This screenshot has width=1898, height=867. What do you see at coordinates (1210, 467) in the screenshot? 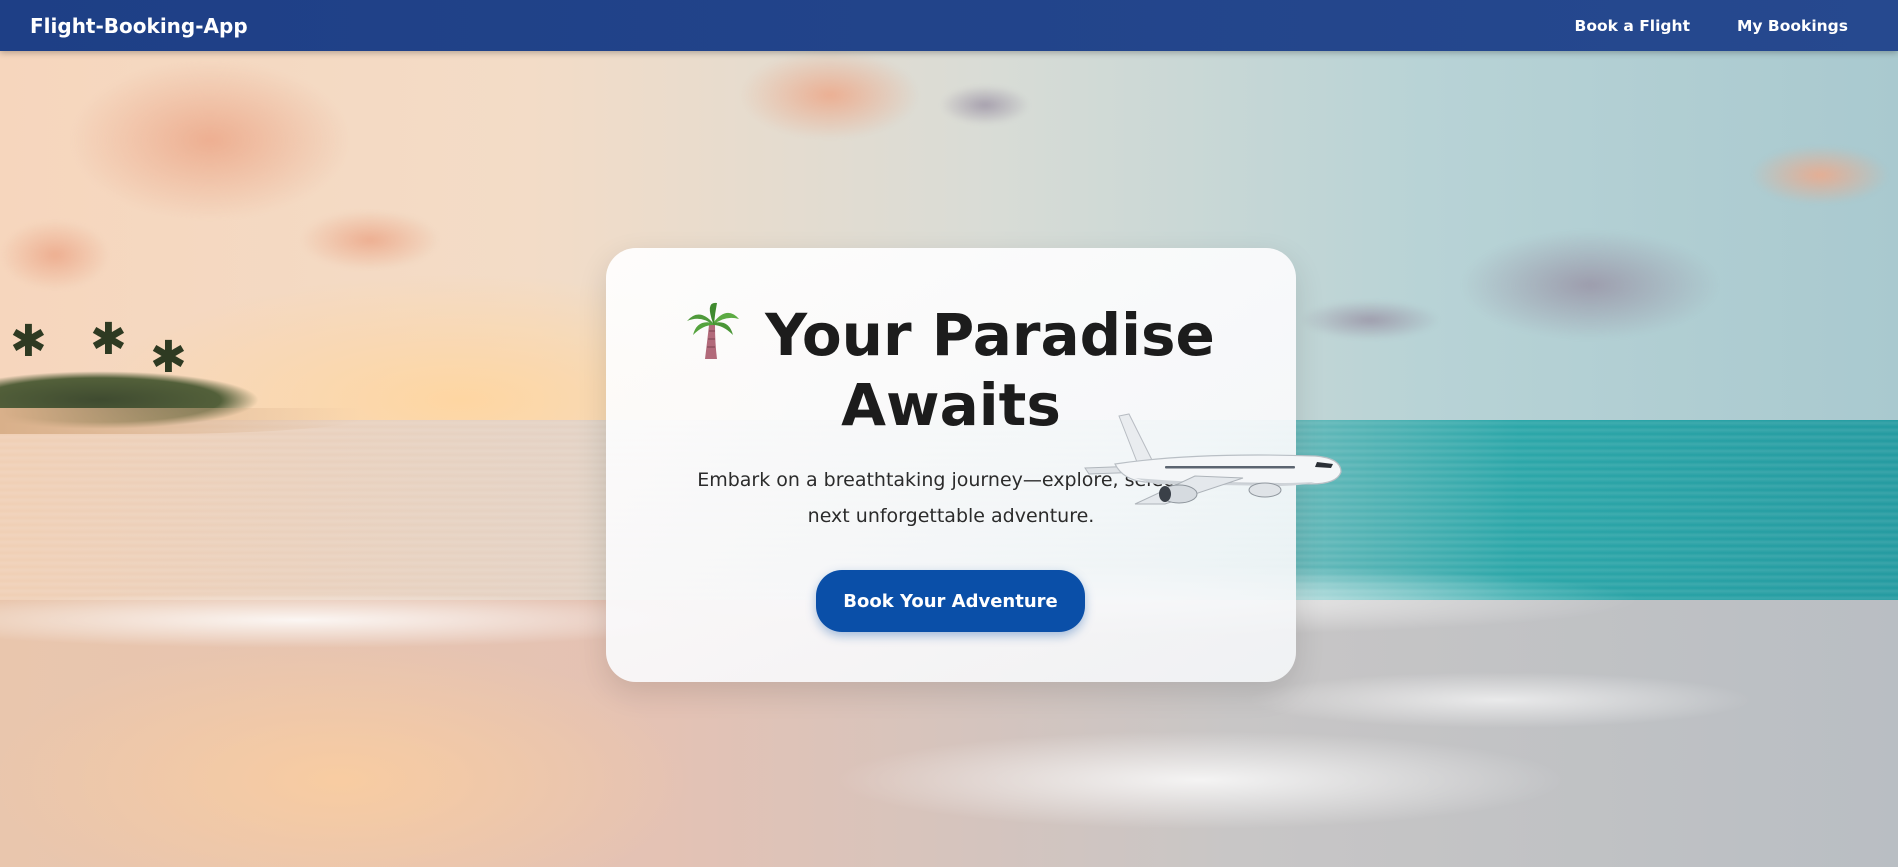
I see `airplane-icon` at bounding box center [1210, 467].